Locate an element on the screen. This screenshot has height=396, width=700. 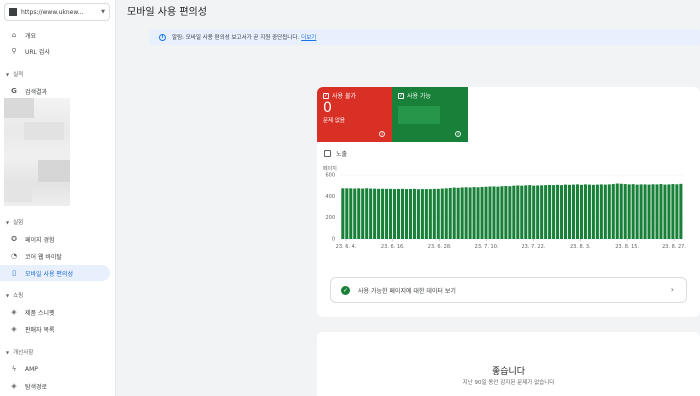
sidebar-item-core-web-vitals: ◔ 코어 웹 바이탈 is located at coordinates (55, 256).